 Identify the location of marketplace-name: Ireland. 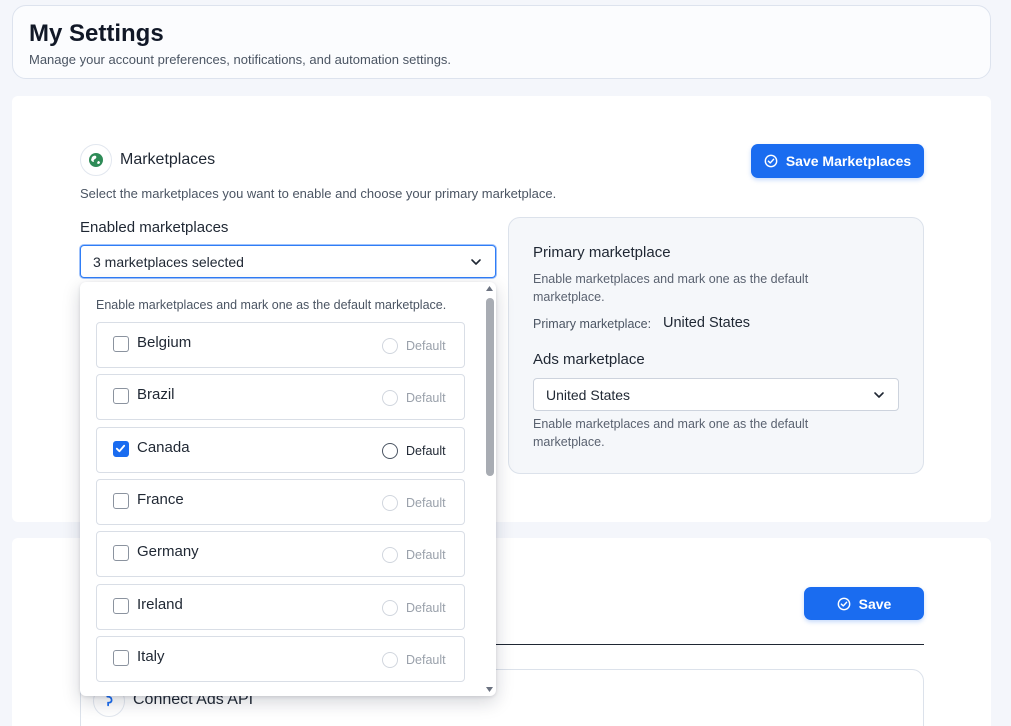
(160, 604).